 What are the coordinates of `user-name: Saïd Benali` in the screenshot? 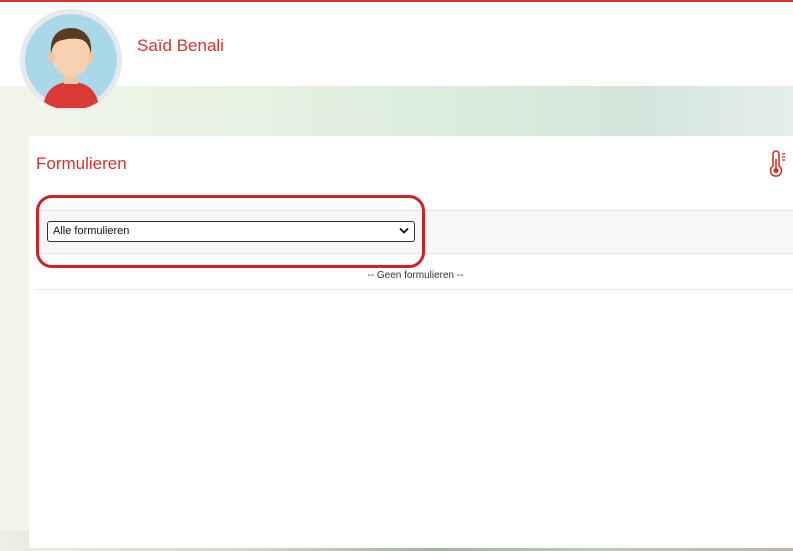 It's located at (180, 46).